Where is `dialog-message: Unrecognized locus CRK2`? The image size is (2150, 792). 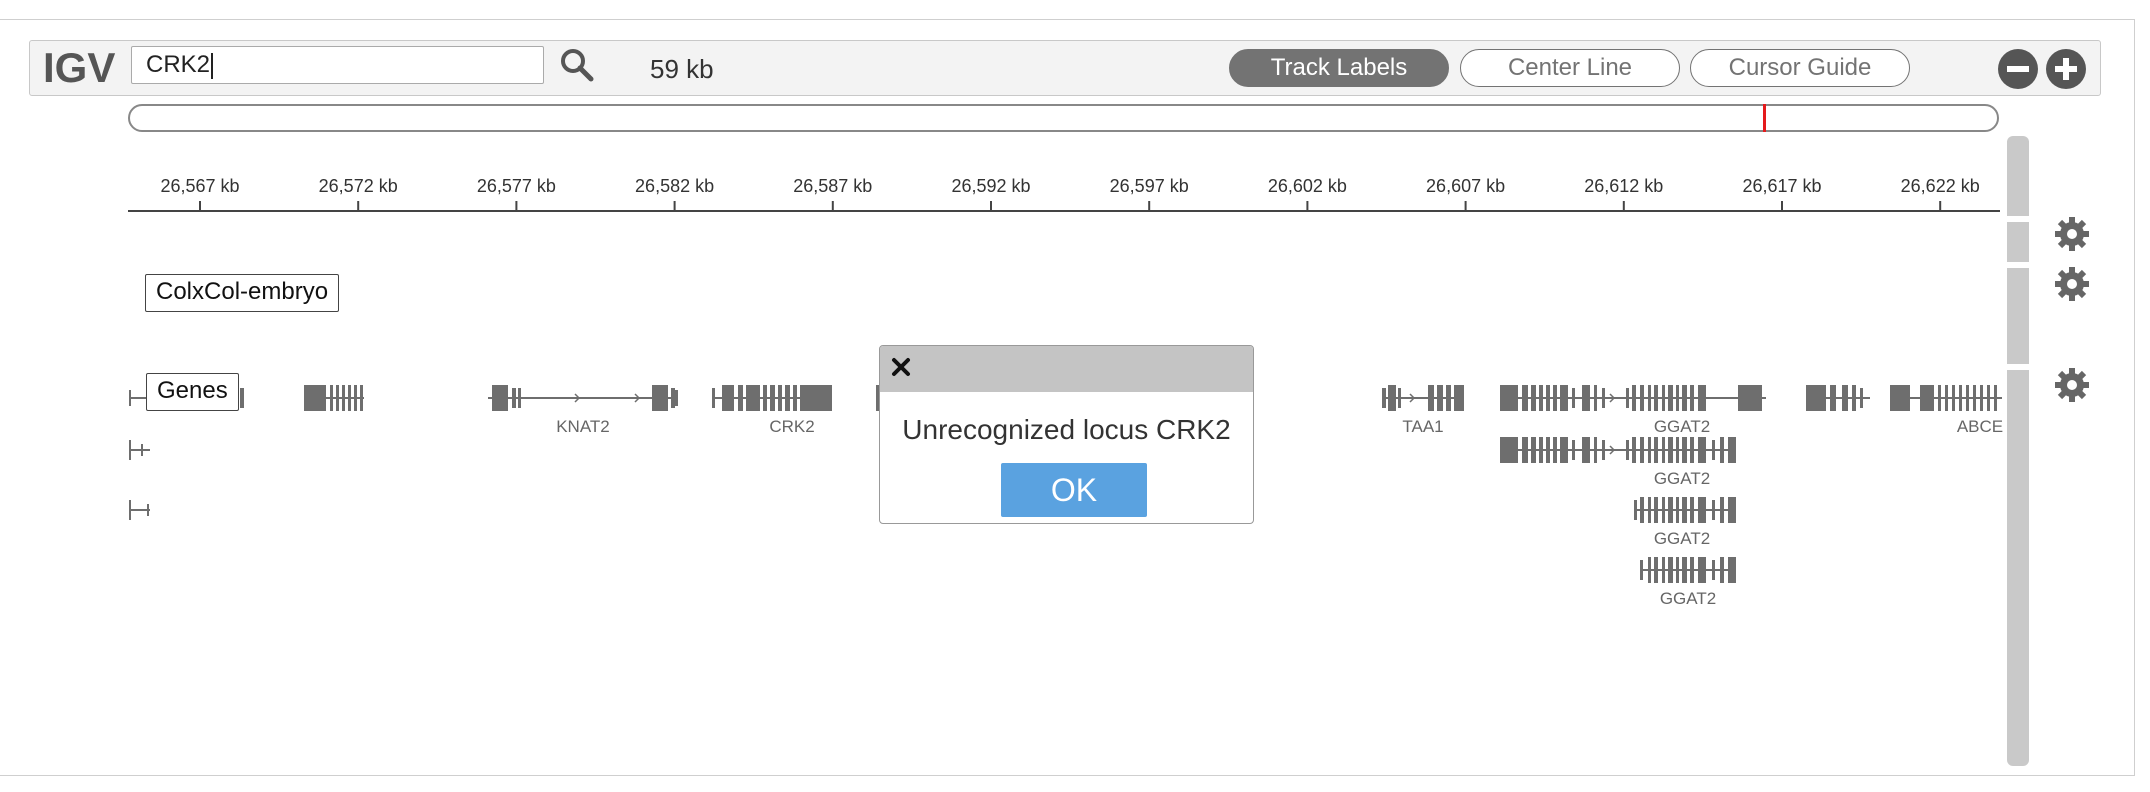 dialog-message: Unrecognized locus CRK2 is located at coordinates (1066, 429).